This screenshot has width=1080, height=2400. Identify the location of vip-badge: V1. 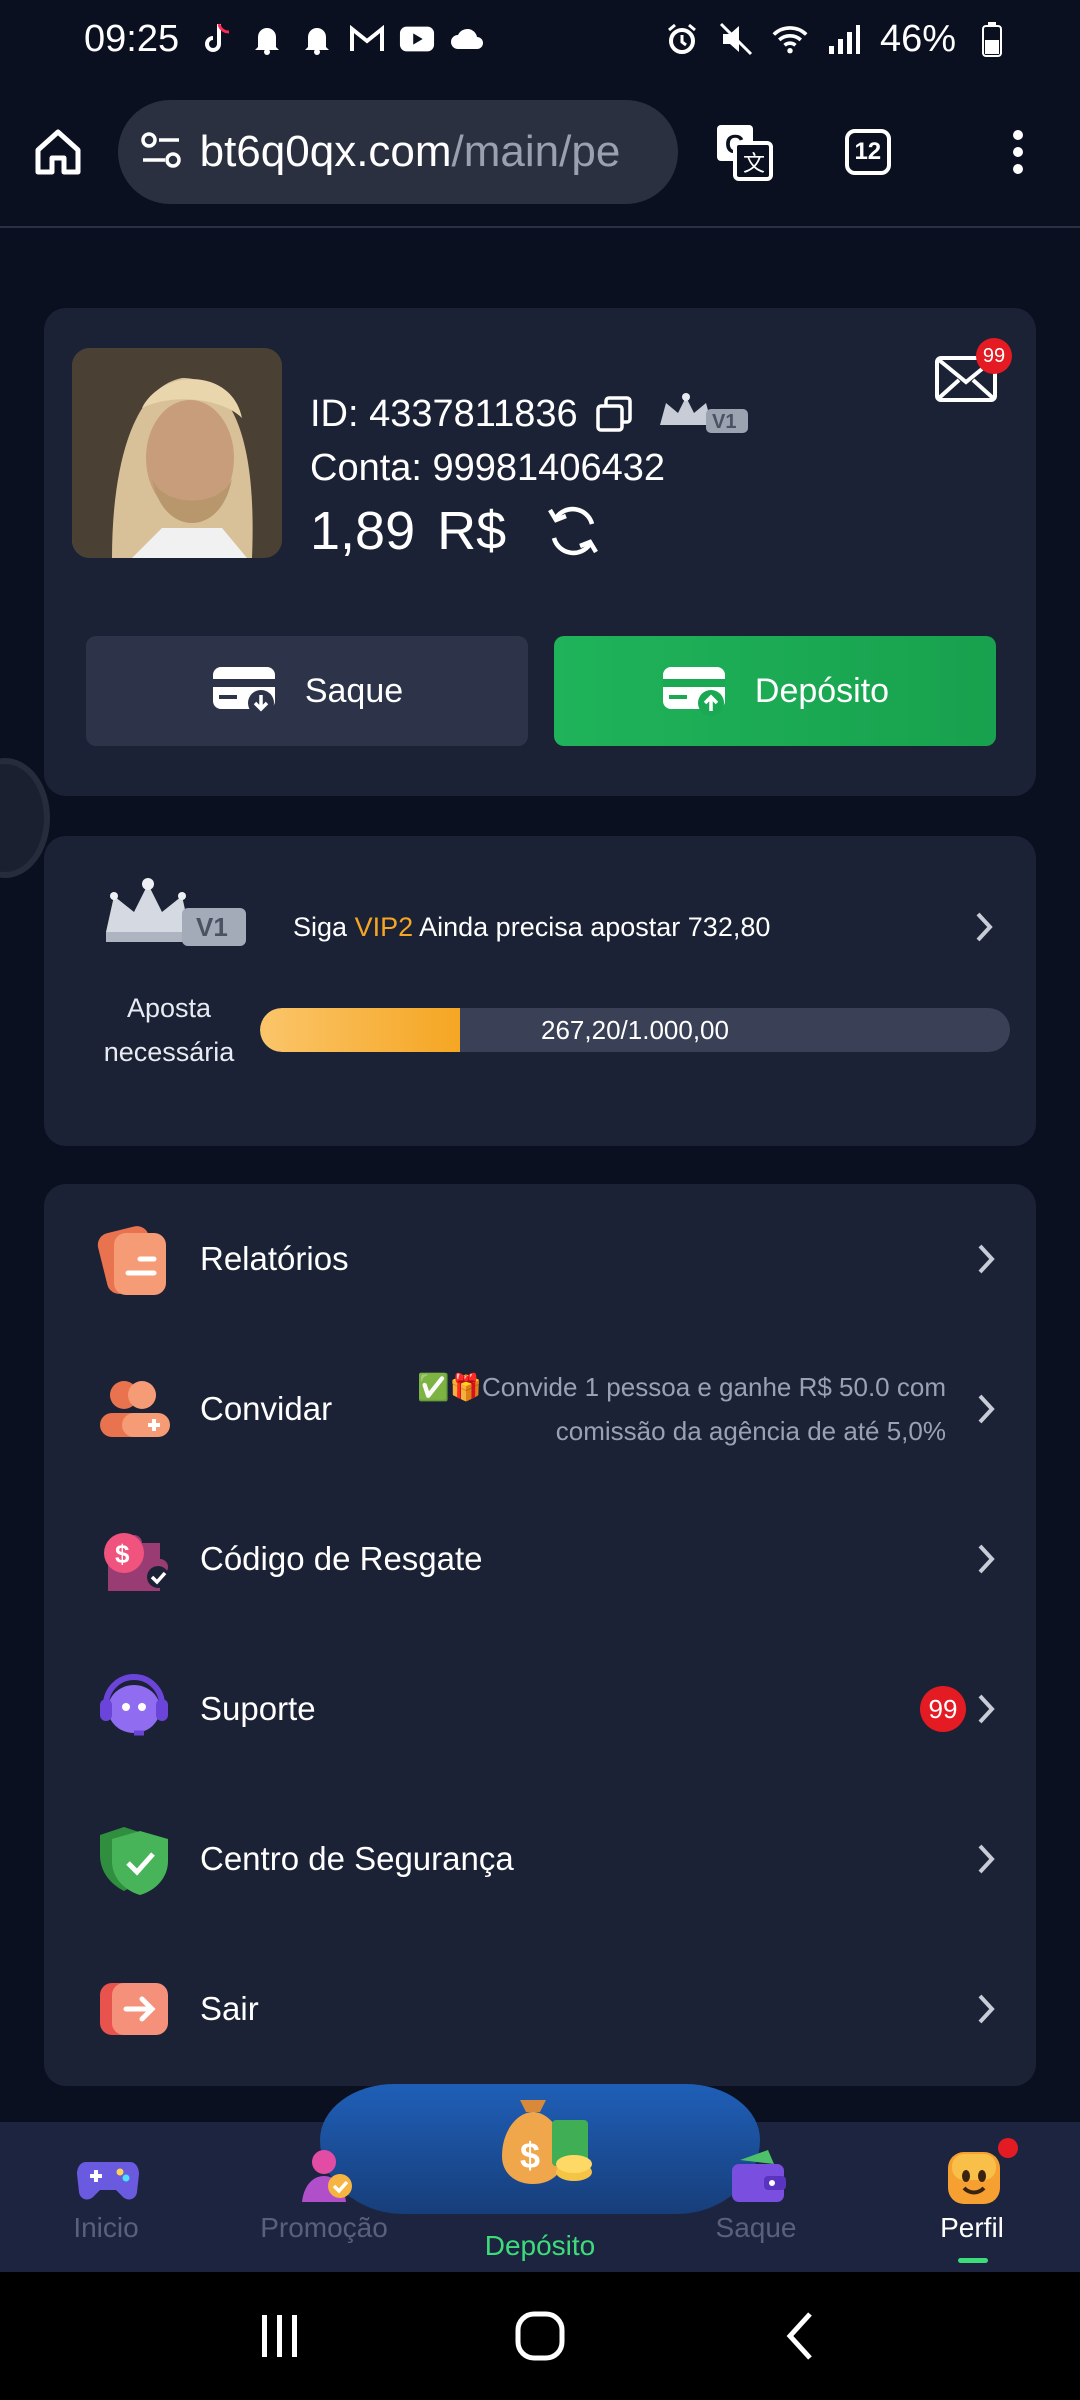
(704, 414).